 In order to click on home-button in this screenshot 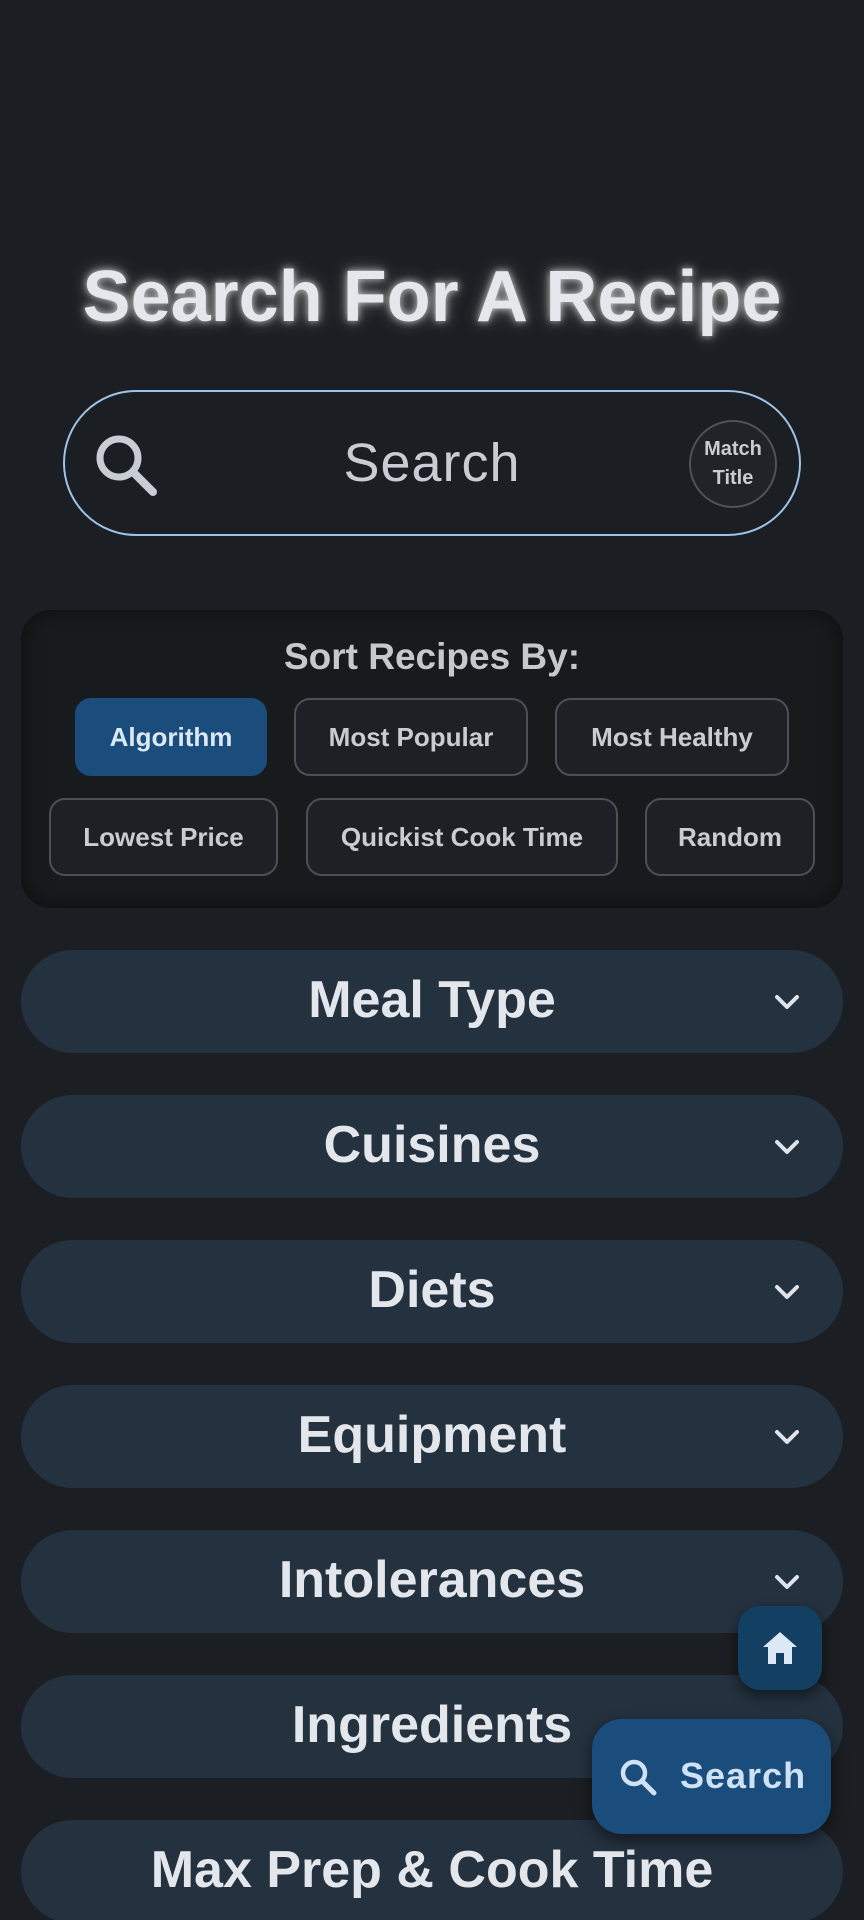, I will do `click(780, 1648)`.